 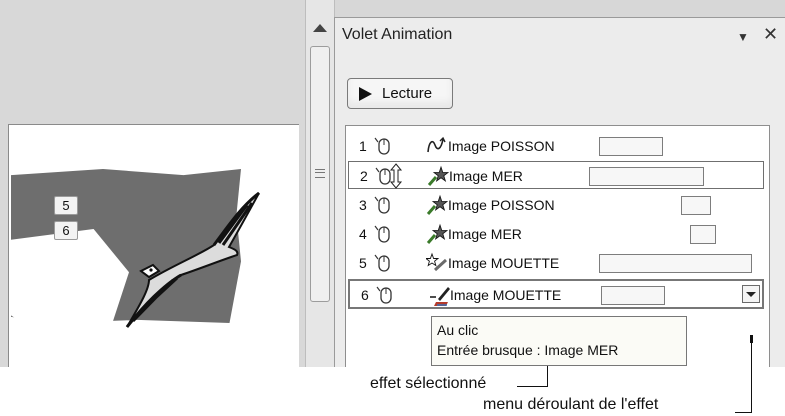 I want to click on scroll-up-arrow-icon, so click(x=320, y=28).